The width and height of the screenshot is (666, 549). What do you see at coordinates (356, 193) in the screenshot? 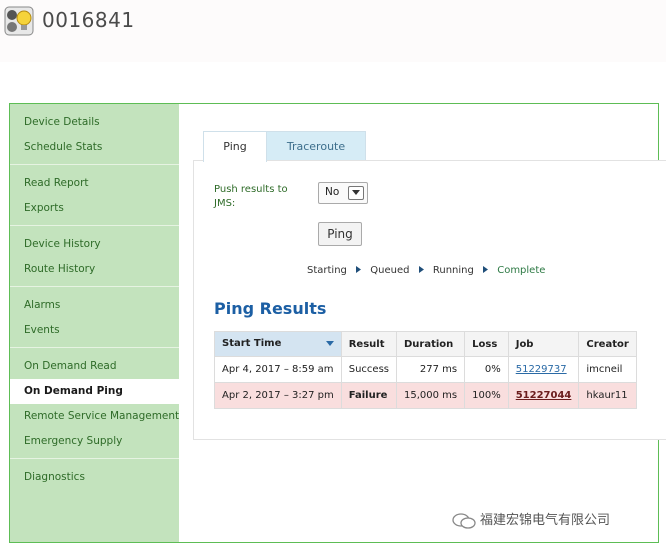
I see `chevron-down-icon` at bounding box center [356, 193].